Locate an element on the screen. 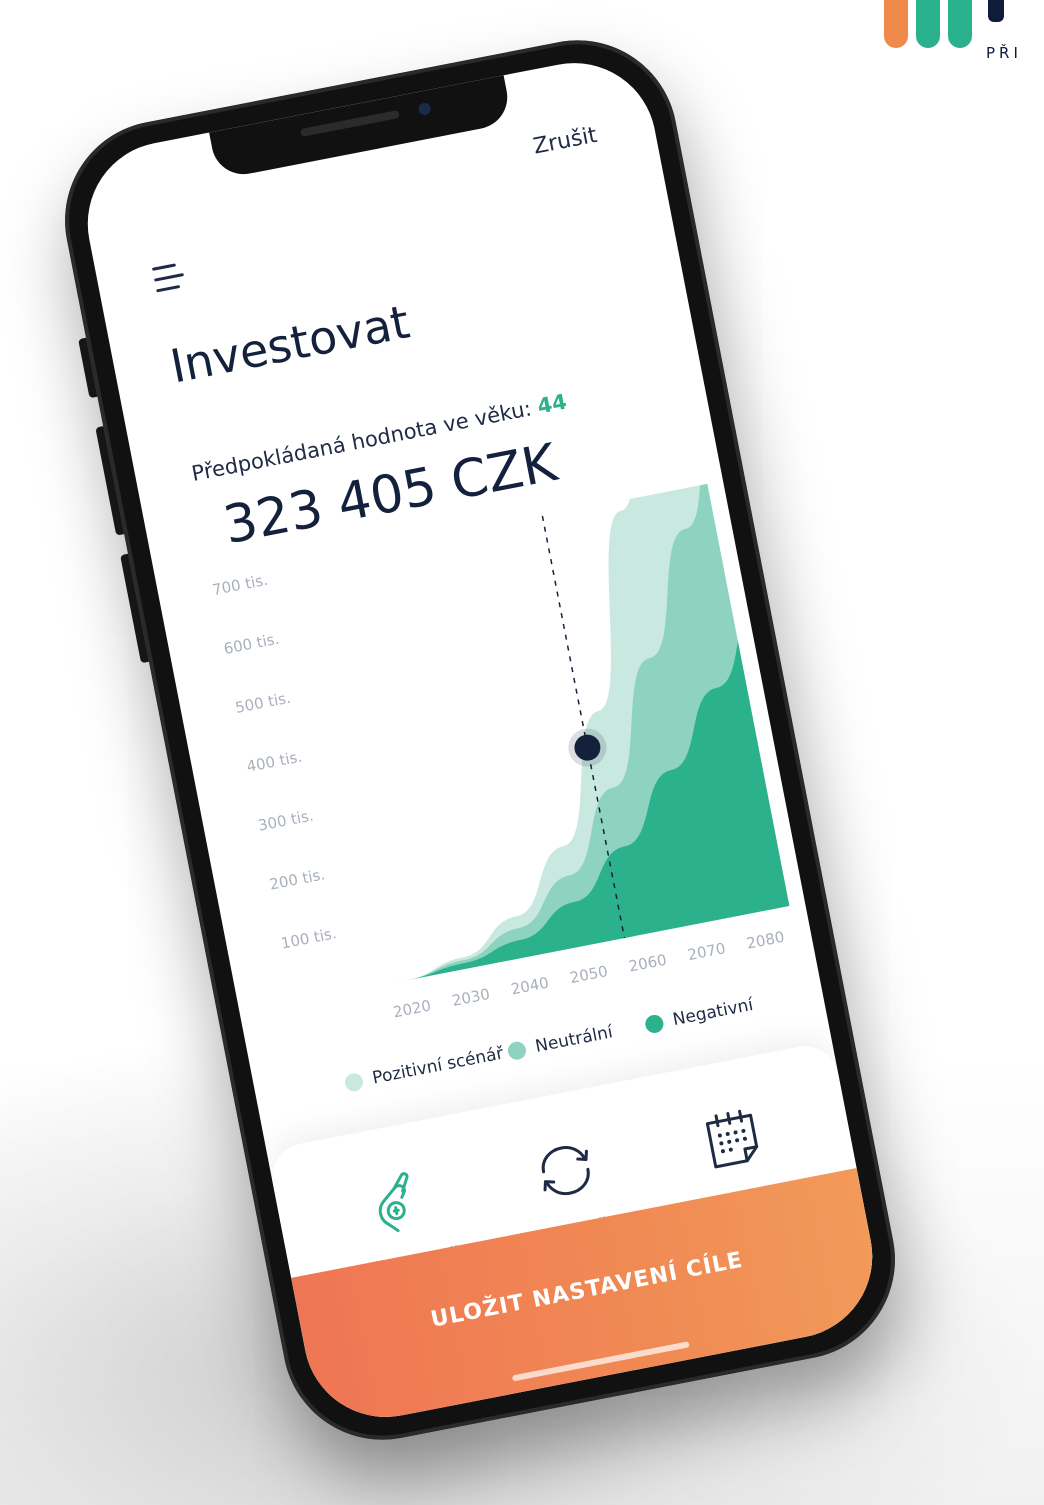  x-tick-label: 2020 is located at coordinates (412, 1008).